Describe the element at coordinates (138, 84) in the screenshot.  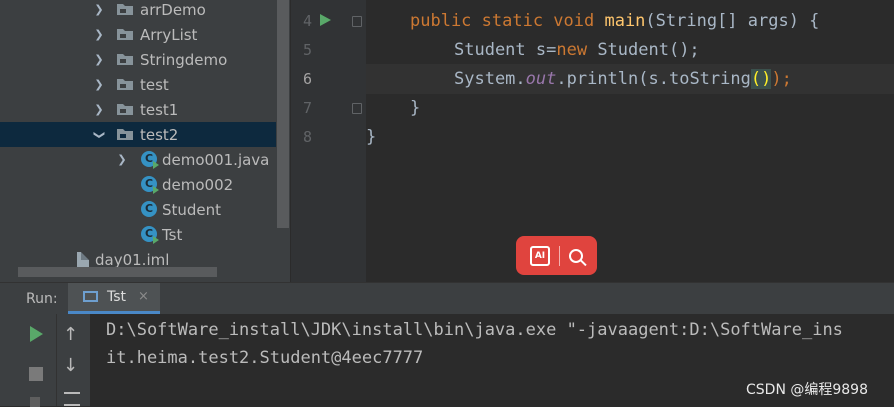
I see `tree-item-test: ❯ test` at that location.